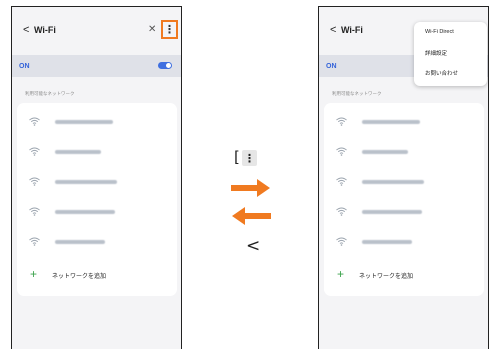 The height and width of the screenshot is (349, 491). Describe the element at coordinates (253, 246) in the screenshot. I see `back-key-icon: <` at that location.